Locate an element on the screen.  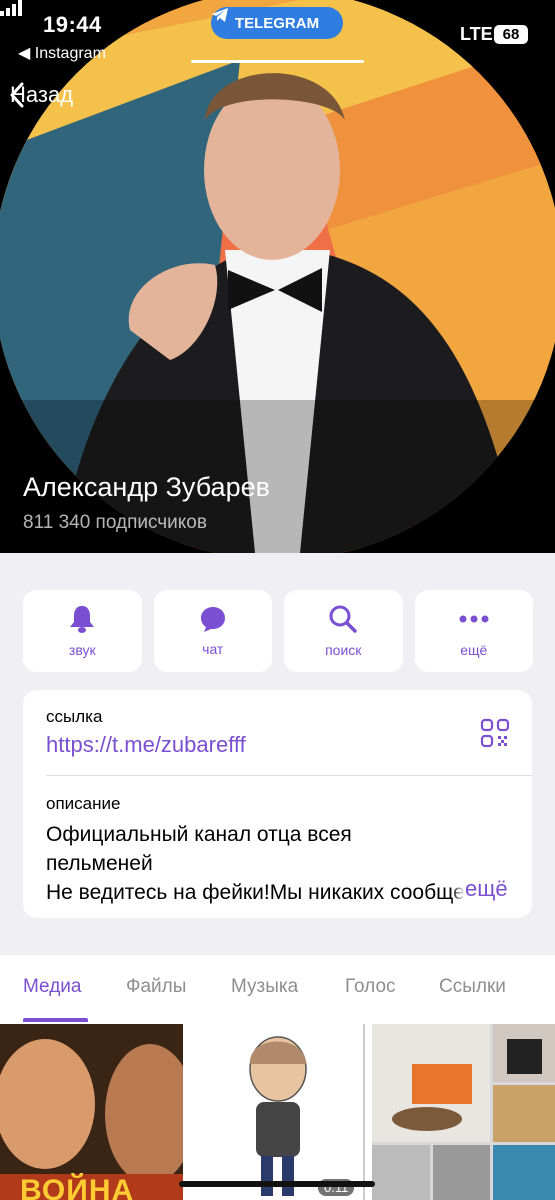
telegram-pill-label: TELEGRAM is located at coordinates (277, 23).